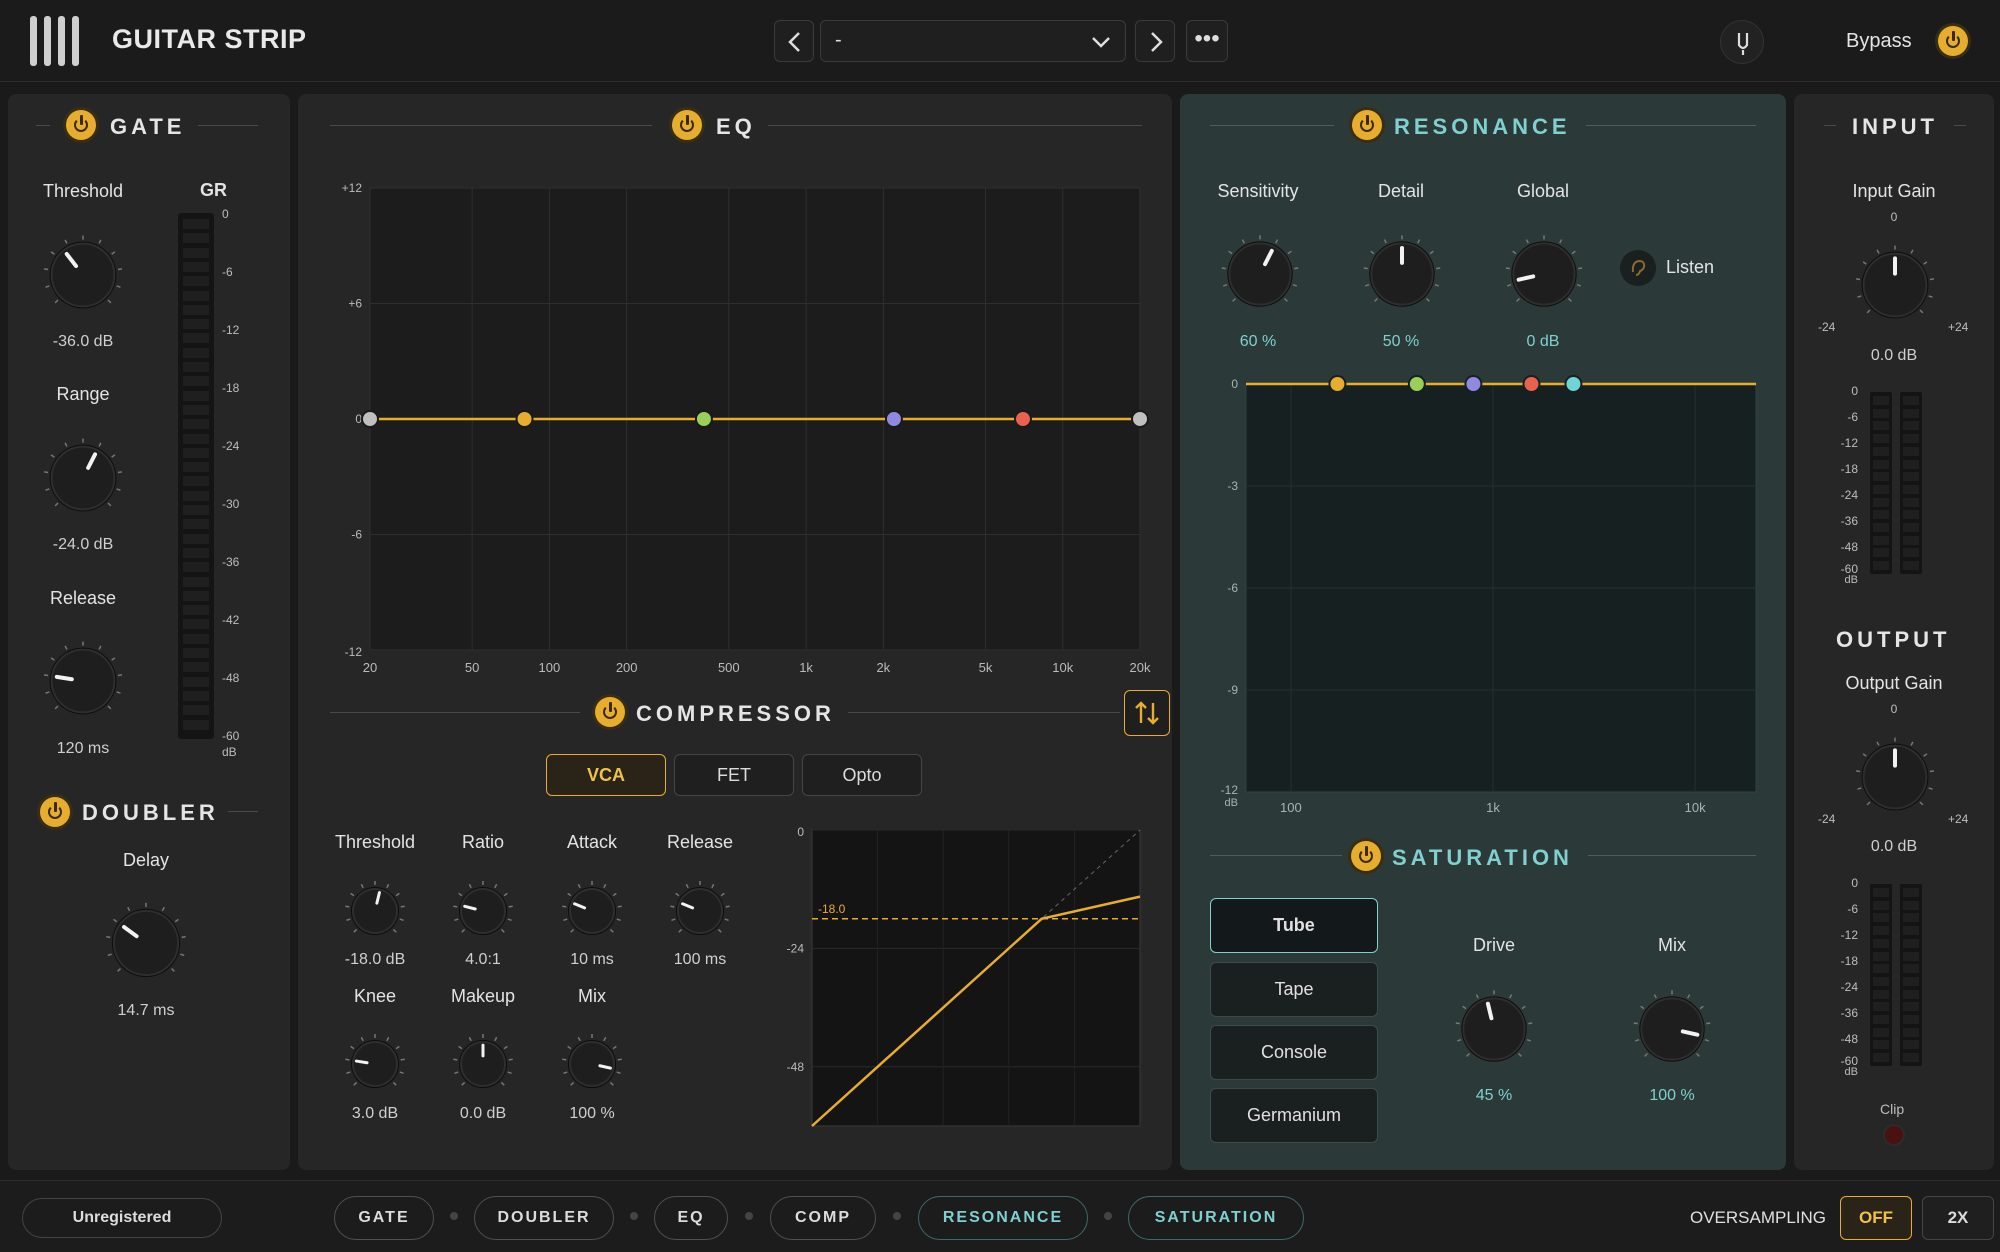 Image resolution: width=2000 pixels, height=1252 pixels. What do you see at coordinates (1849, 469) in the screenshot?
I see `meter-scale-tick: -18` at bounding box center [1849, 469].